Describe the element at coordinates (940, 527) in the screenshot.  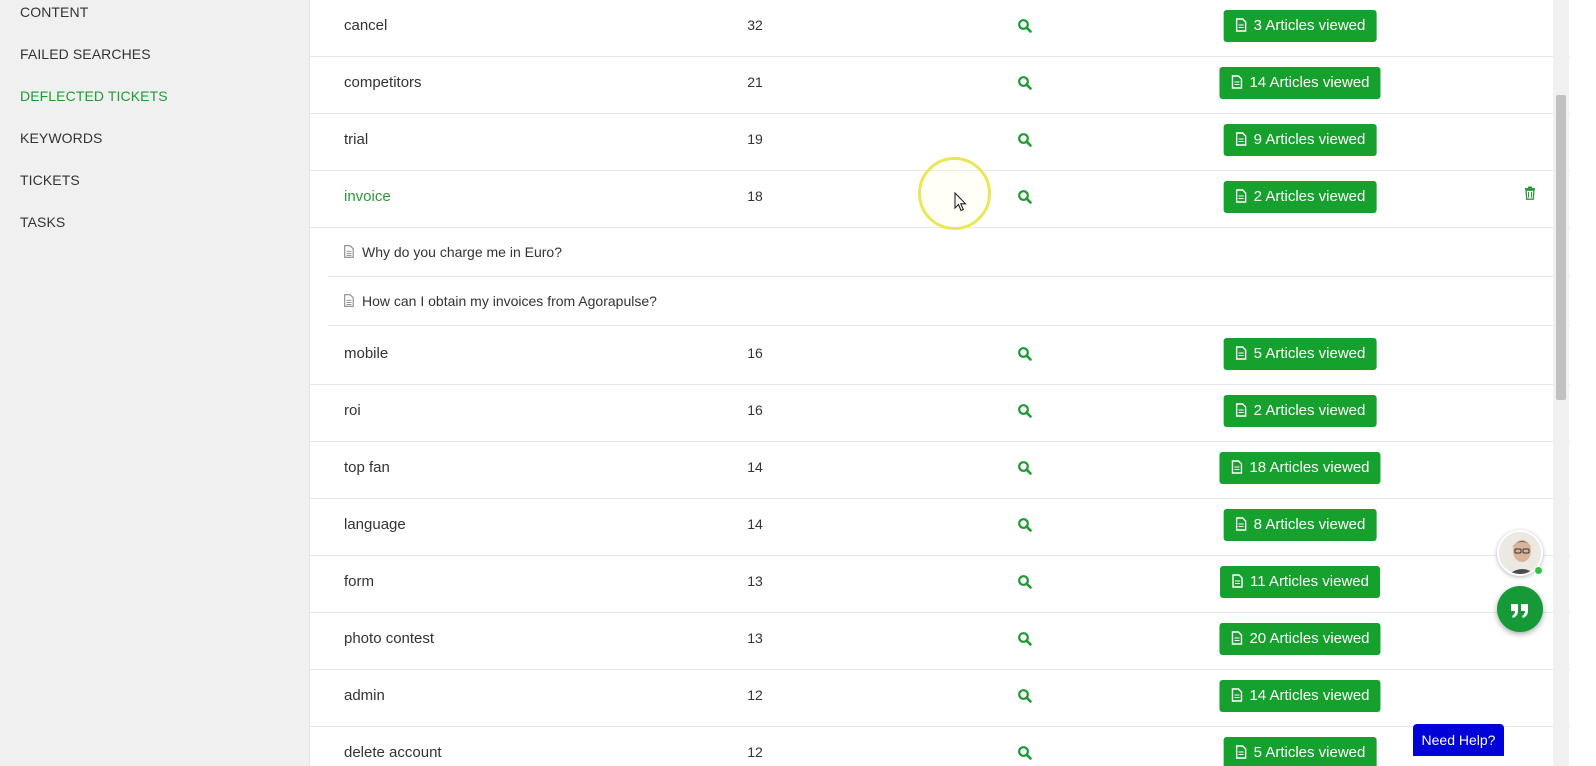
I see `table-row: language 14 8 Articles viewed` at that location.